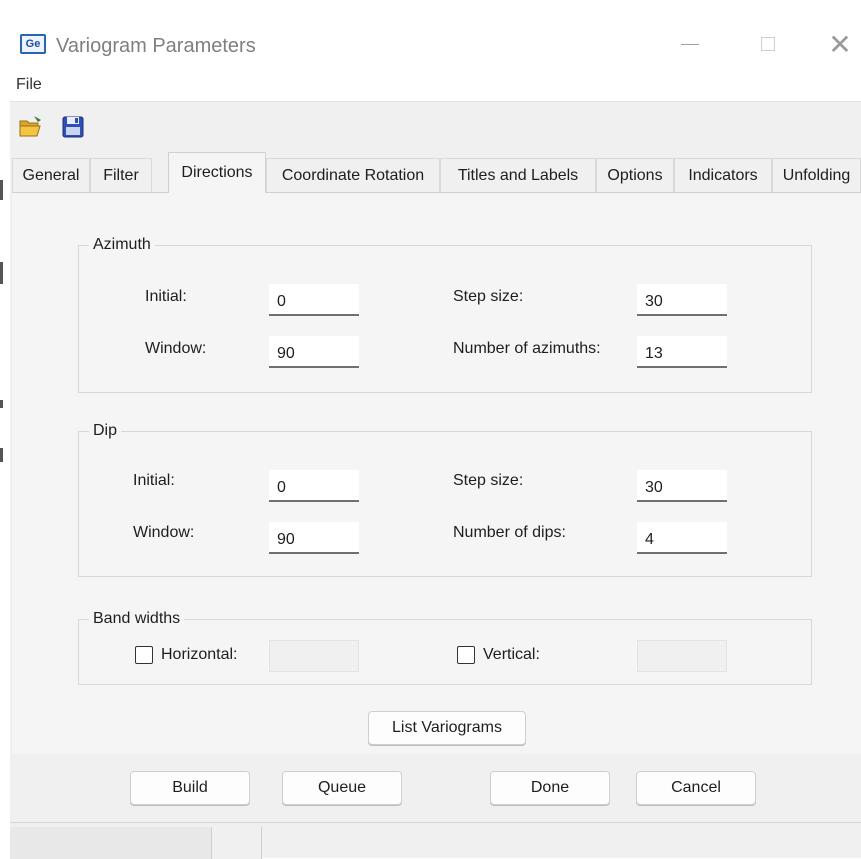  What do you see at coordinates (137, 619) in the screenshot?
I see `band-widths-legend: Band widths` at bounding box center [137, 619].